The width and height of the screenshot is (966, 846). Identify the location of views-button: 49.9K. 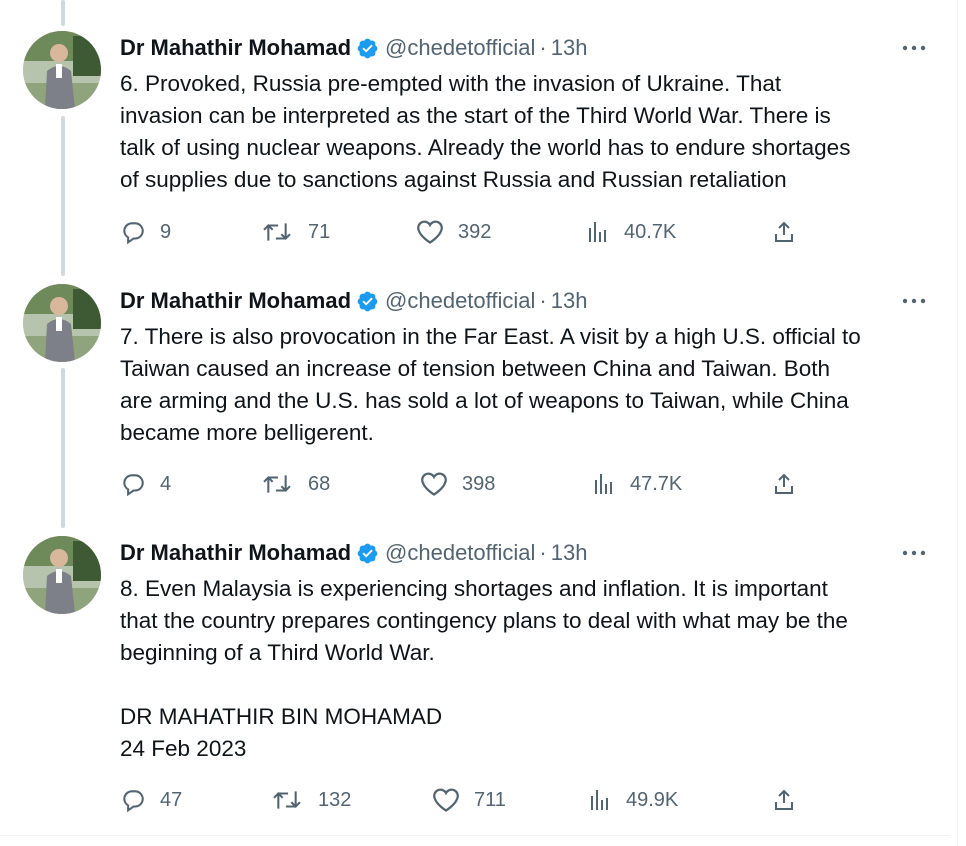
(633, 800).